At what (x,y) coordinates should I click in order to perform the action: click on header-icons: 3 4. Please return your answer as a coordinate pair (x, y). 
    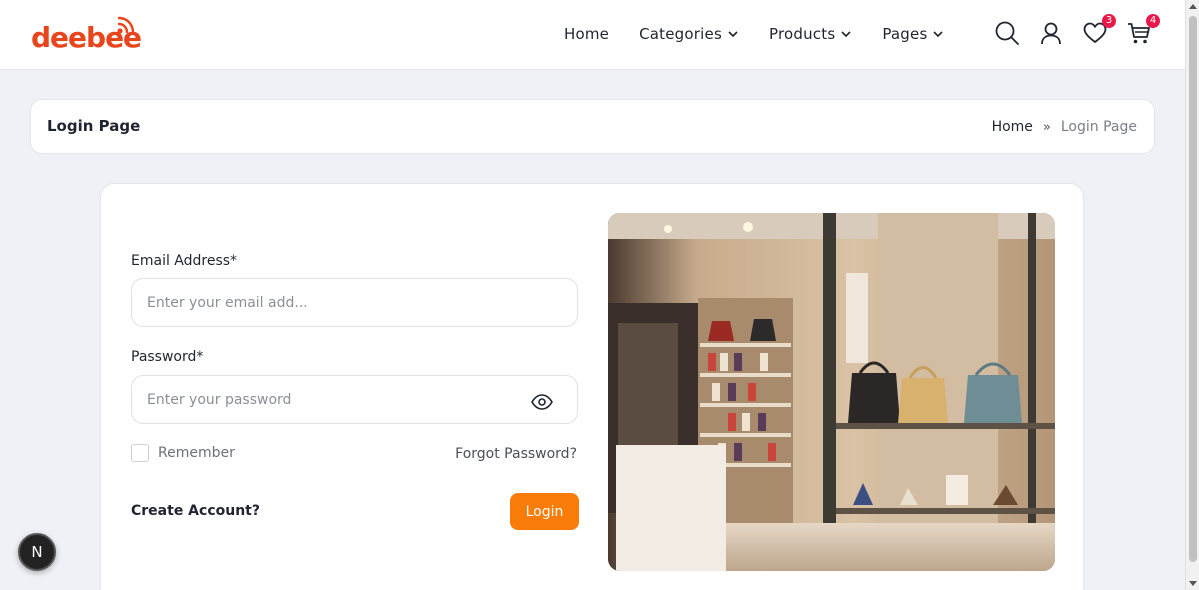
    Looking at the image, I should click on (1082, 30).